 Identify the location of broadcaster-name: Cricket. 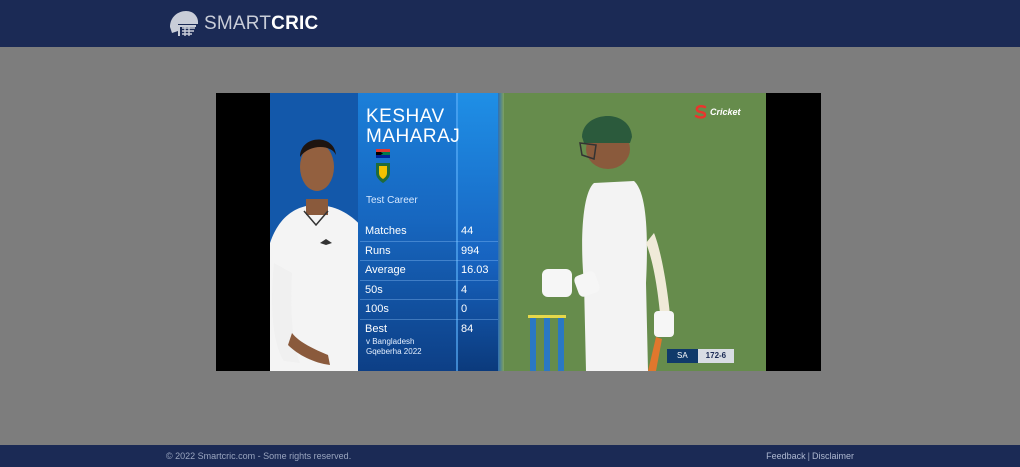
(725, 112).